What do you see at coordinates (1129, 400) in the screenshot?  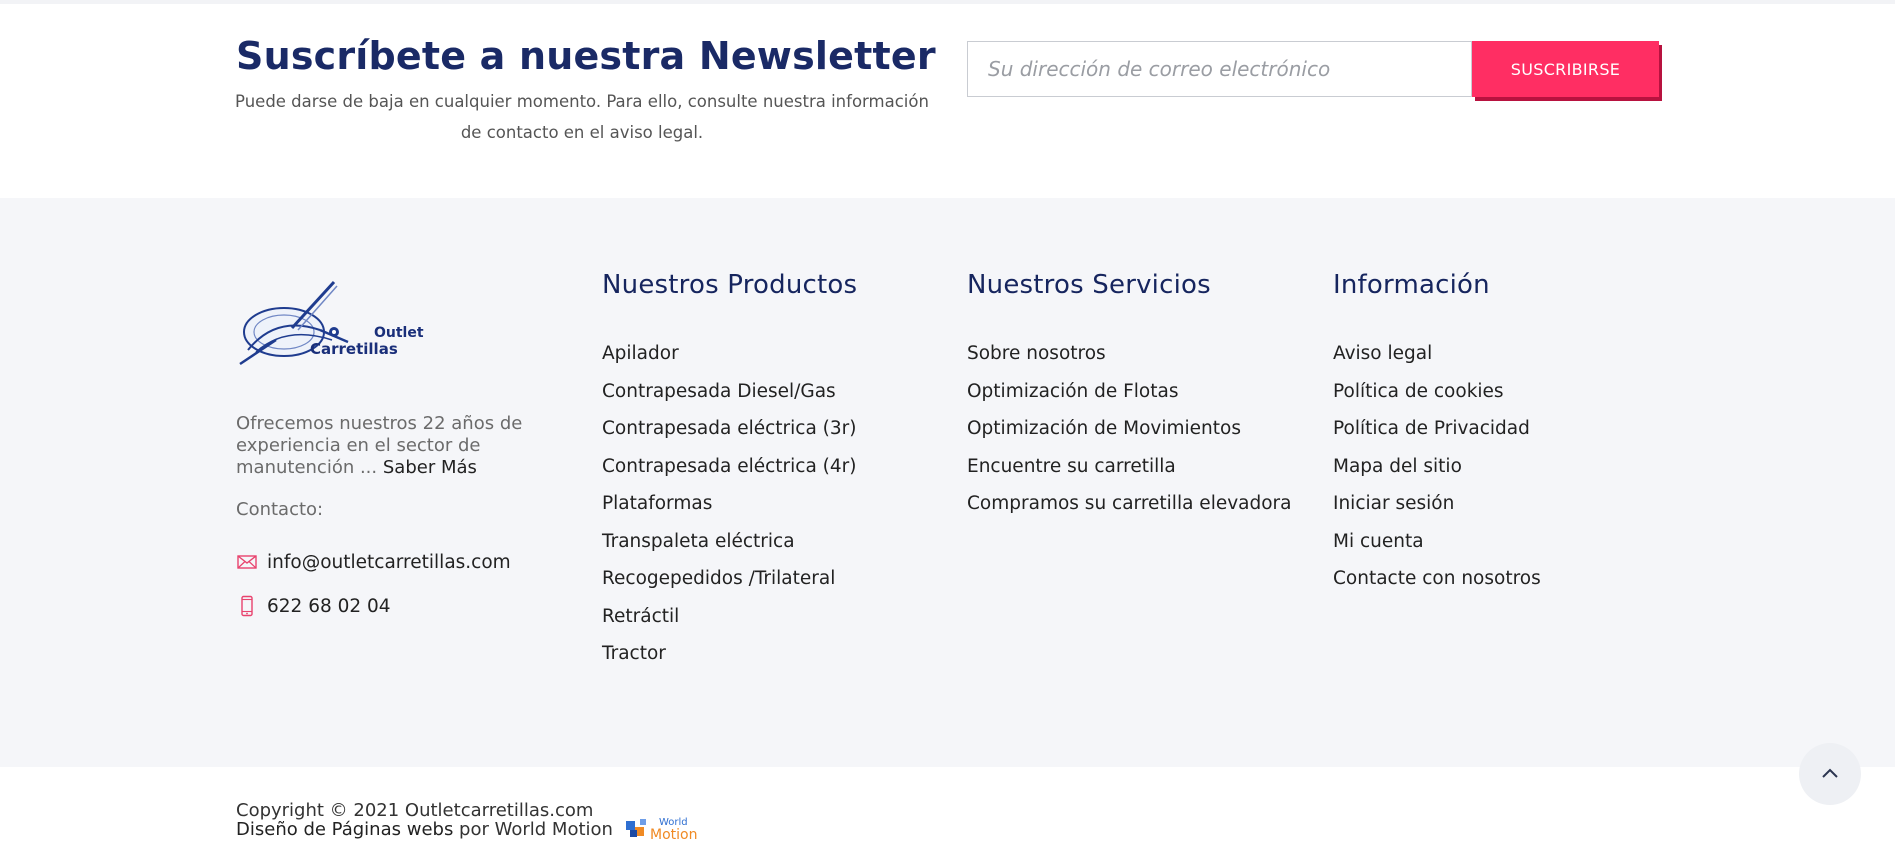 I see `services-link: Optimización de Flotas` at bounding box center [1129, 400].